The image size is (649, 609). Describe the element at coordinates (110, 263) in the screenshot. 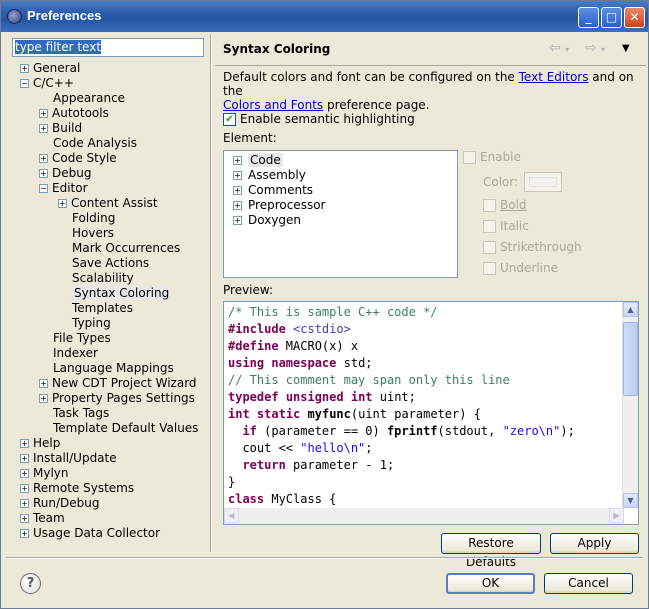

I see `tree-item: Save Actions` at that location.